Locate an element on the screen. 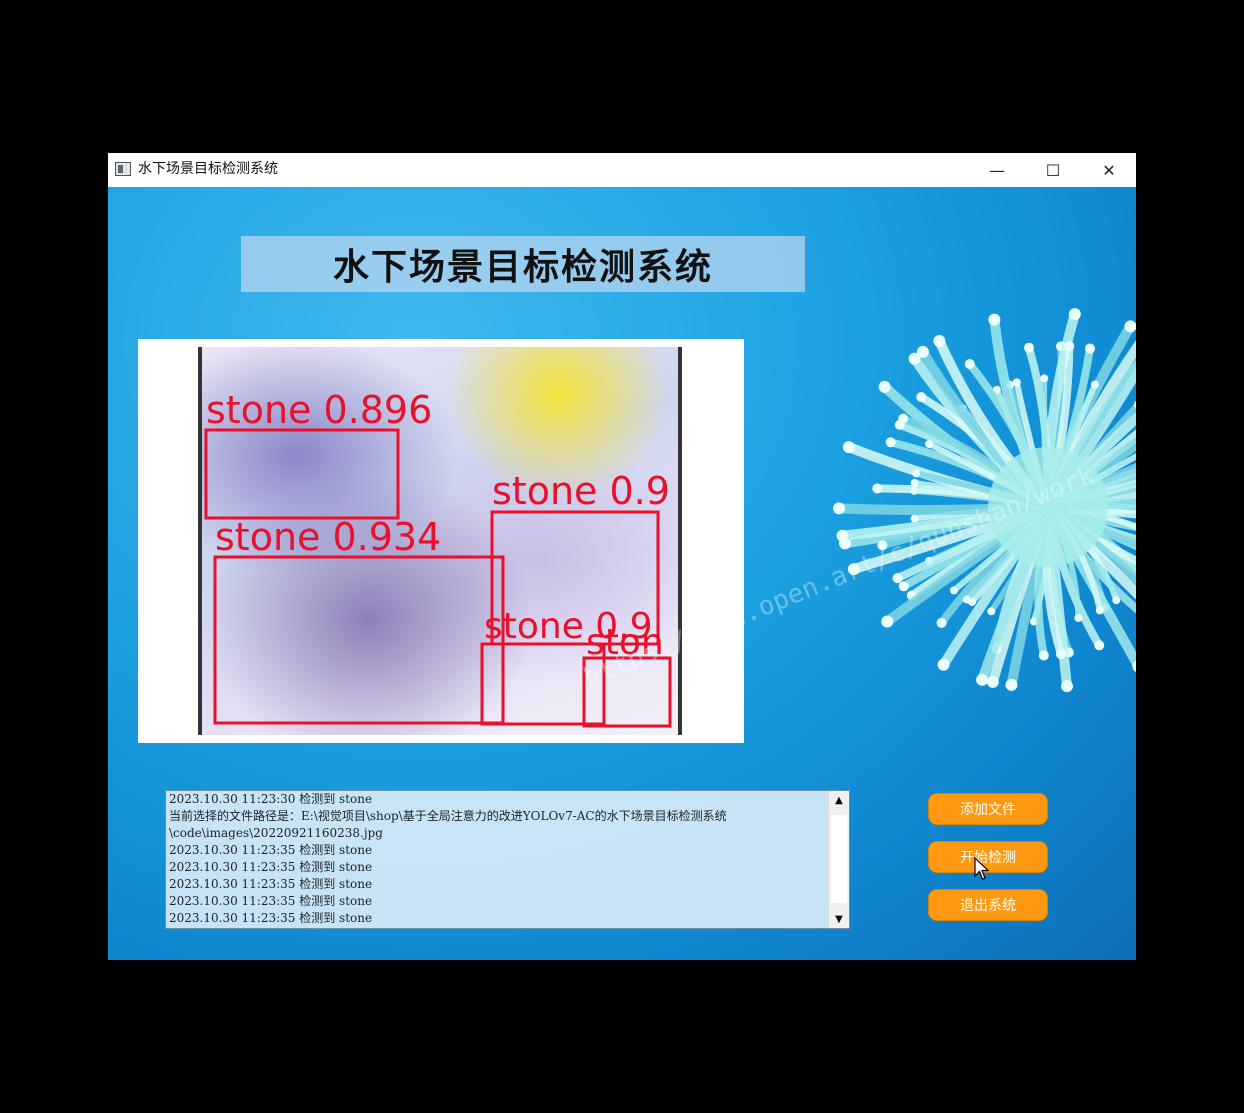 Image resolution: width=1244 pixels, height=1113 pixels. scroll-thumb is located at coordinates (839, 859).